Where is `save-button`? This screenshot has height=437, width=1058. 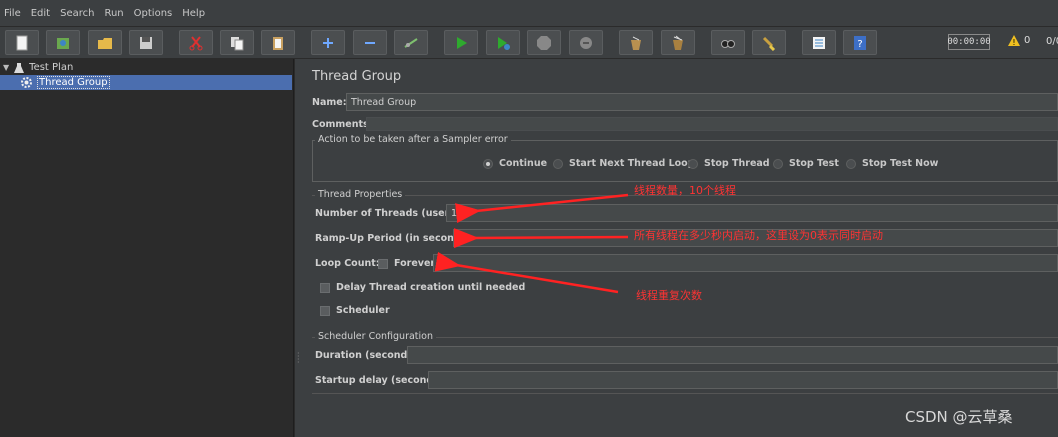 save-button is located at coordinates (146, 42).